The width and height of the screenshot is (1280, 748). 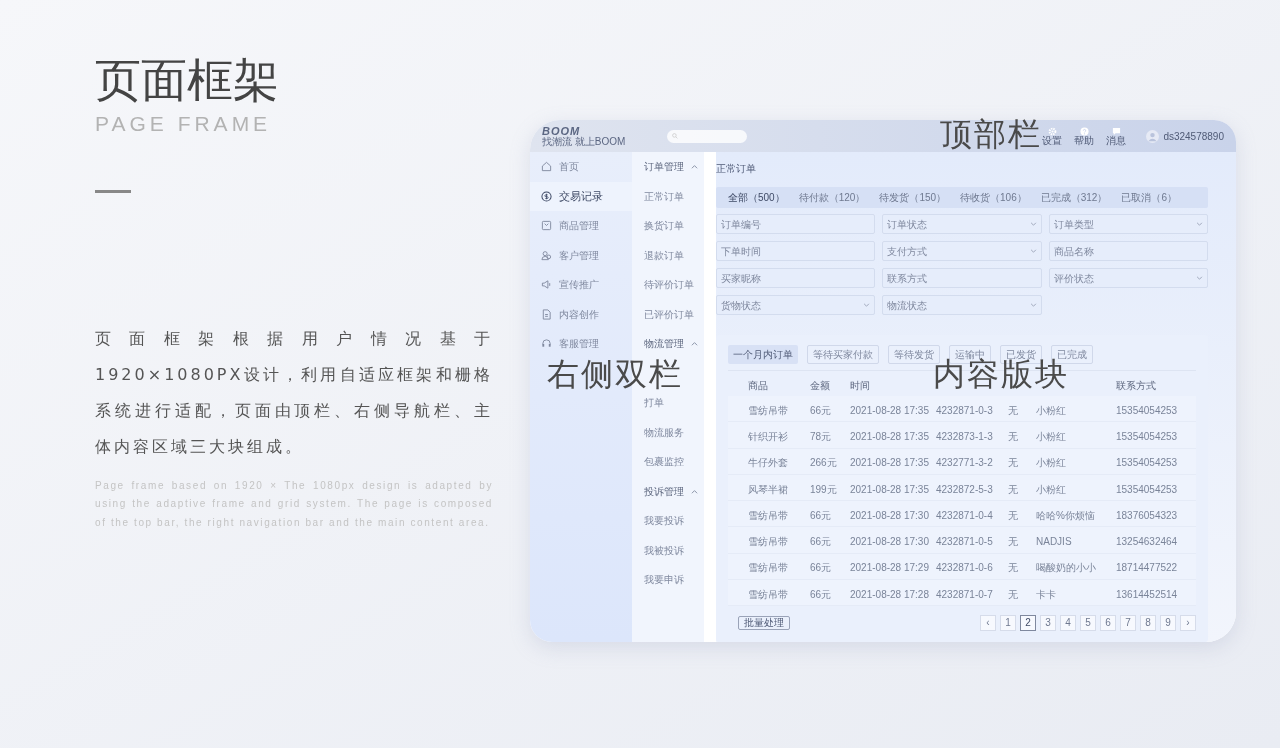 What do you see at coordinates (962, 540) in the screenshot?
I see `table-row: 雪纺吊带 66元 2021-08-28 17:30 4232871-0-5 无 NADJIS 13254632464` at bounding box center [962, 540].